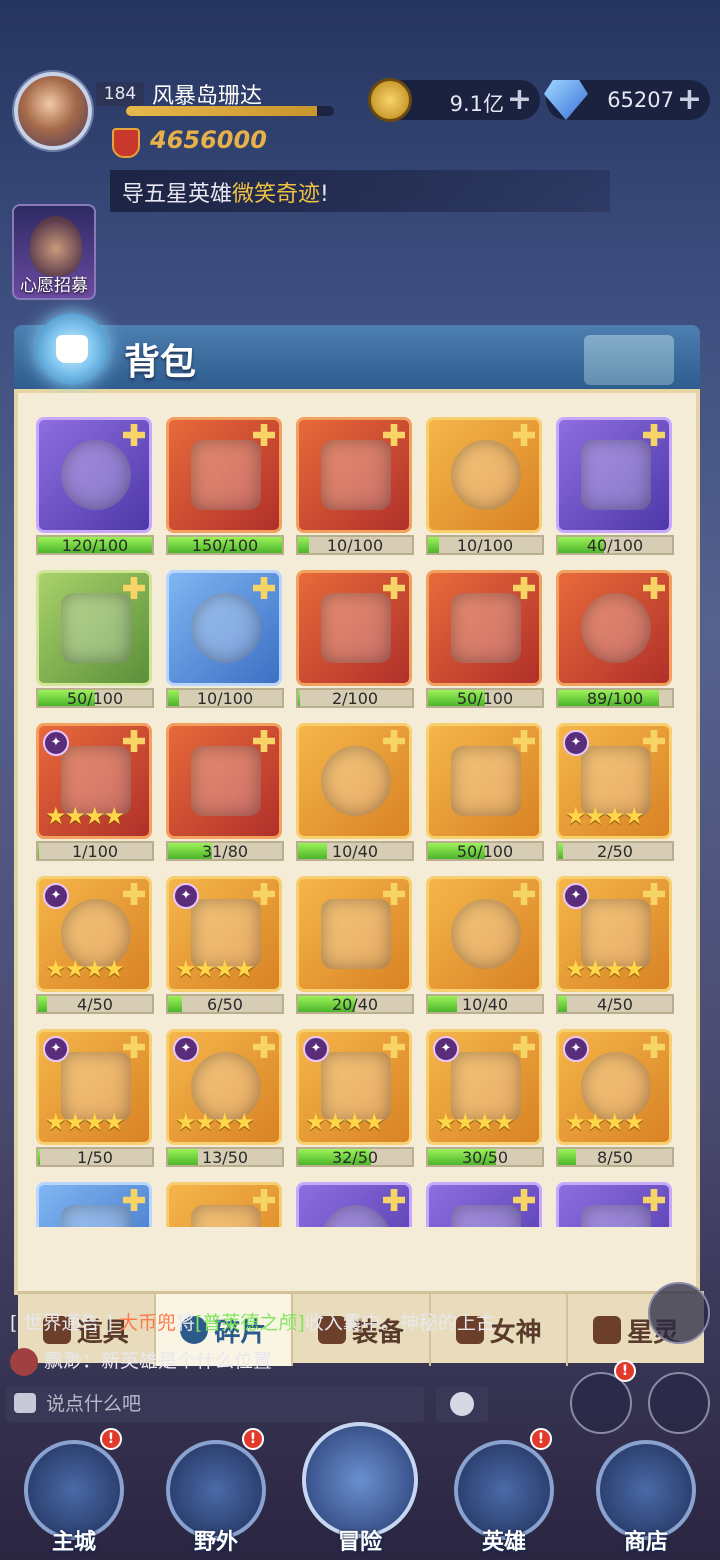  What do you see at coordinates (504, 1494) in the screenshot?
I see `nav-helmet: ! 英雄` at bounding box center [504, 1494].